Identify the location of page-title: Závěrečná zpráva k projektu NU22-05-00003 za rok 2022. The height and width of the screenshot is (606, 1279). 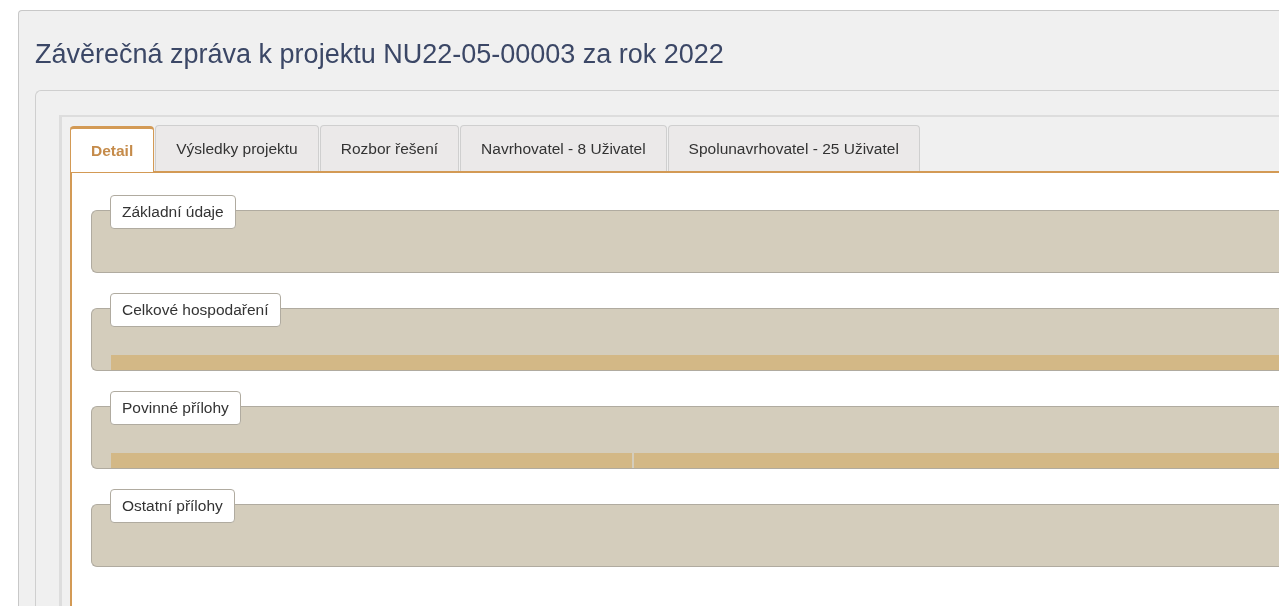
(380, 54).